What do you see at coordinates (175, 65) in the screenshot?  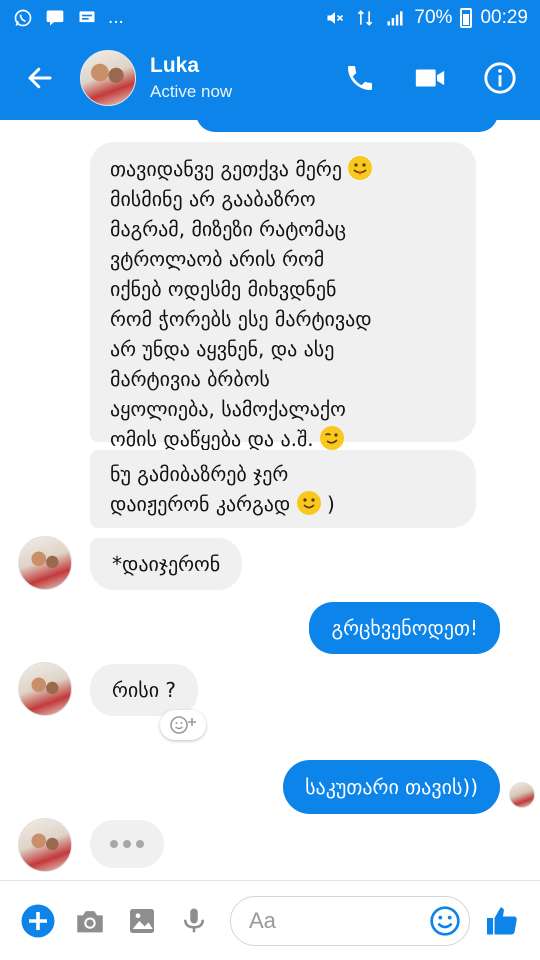 I see `contact-name: Luka` at bounding box center [175, 65].